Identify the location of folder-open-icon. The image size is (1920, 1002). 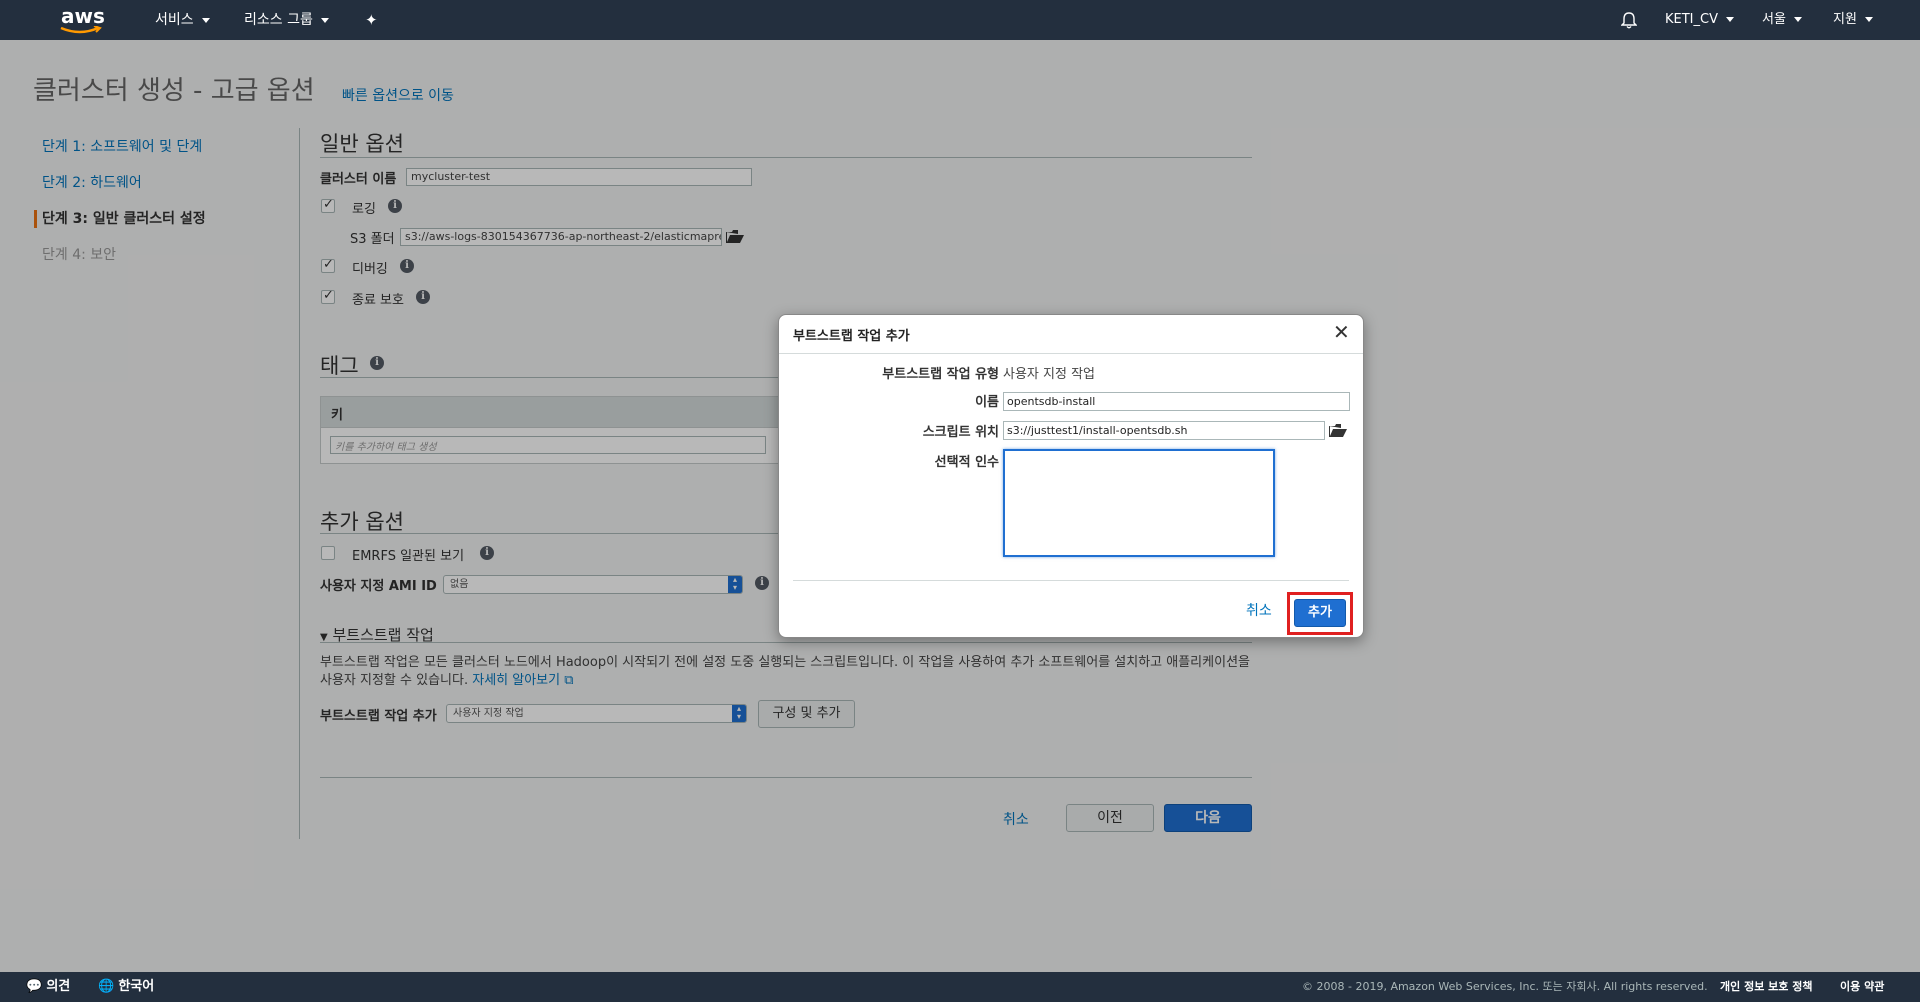
(1338, 430).